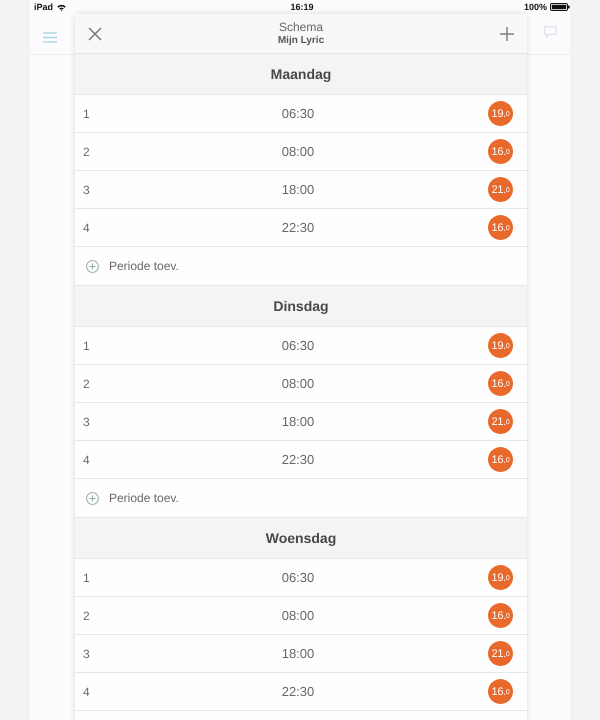 Image resolution: width=600 pixels, height=720 pixels. I want to click on battery-icon, so click(560, 7).